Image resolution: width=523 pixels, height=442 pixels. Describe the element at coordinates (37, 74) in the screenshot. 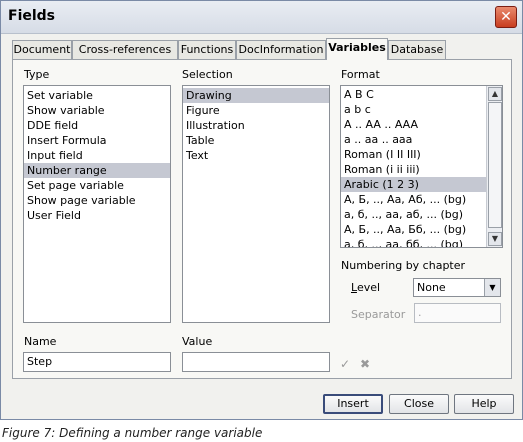

I see `type-label: Type` at that location.